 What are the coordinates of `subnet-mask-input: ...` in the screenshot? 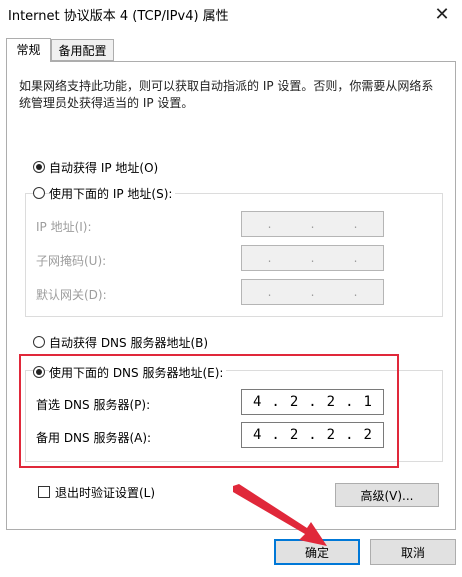 It's located at (312, 258).